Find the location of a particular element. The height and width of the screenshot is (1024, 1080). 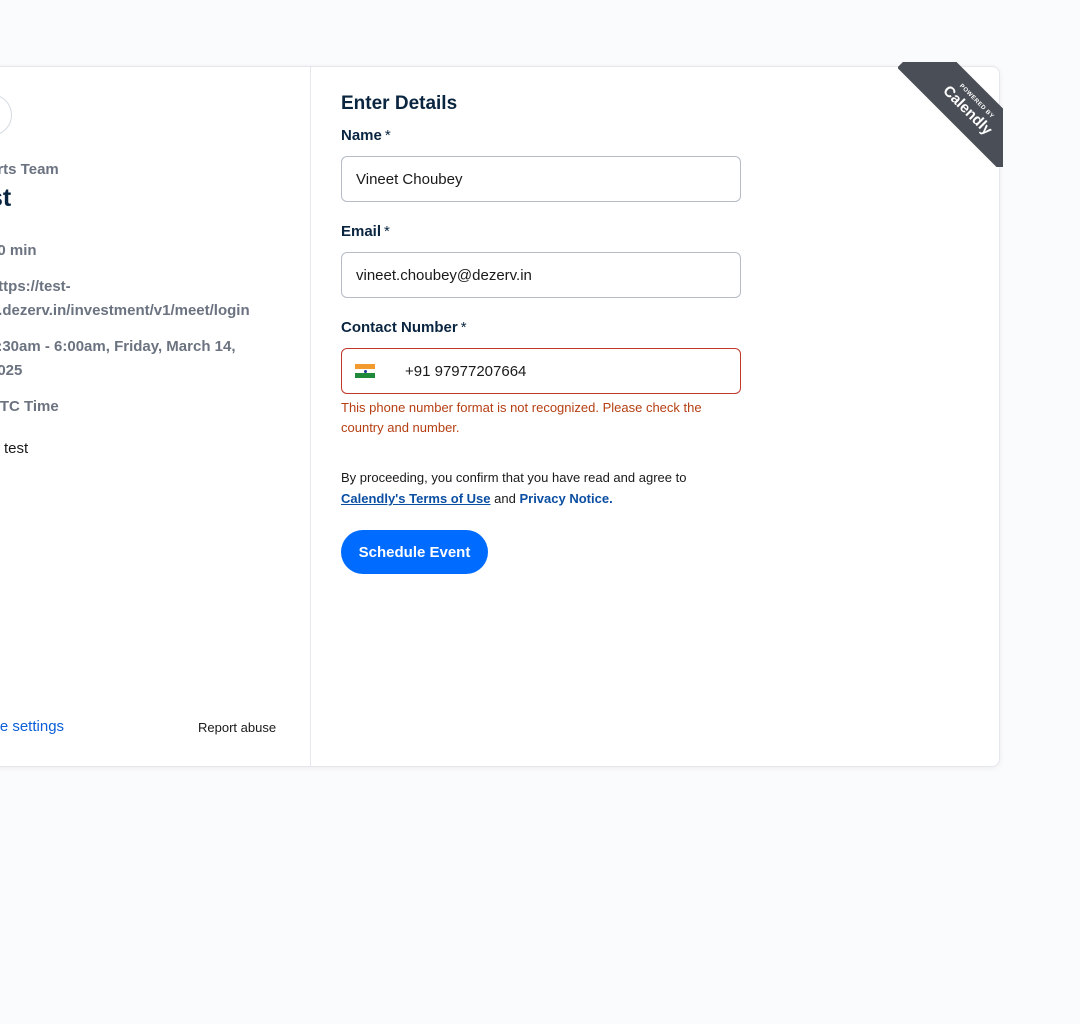

privacy-notice-link: Privacy Notice. is located at coordinates (565, 498).